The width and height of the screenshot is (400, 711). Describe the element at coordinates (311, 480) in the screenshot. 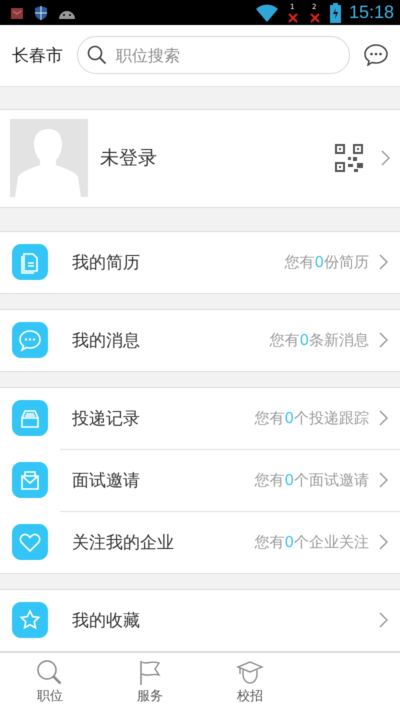

I see `item-summary: 您有0个面试邀请` at that location.